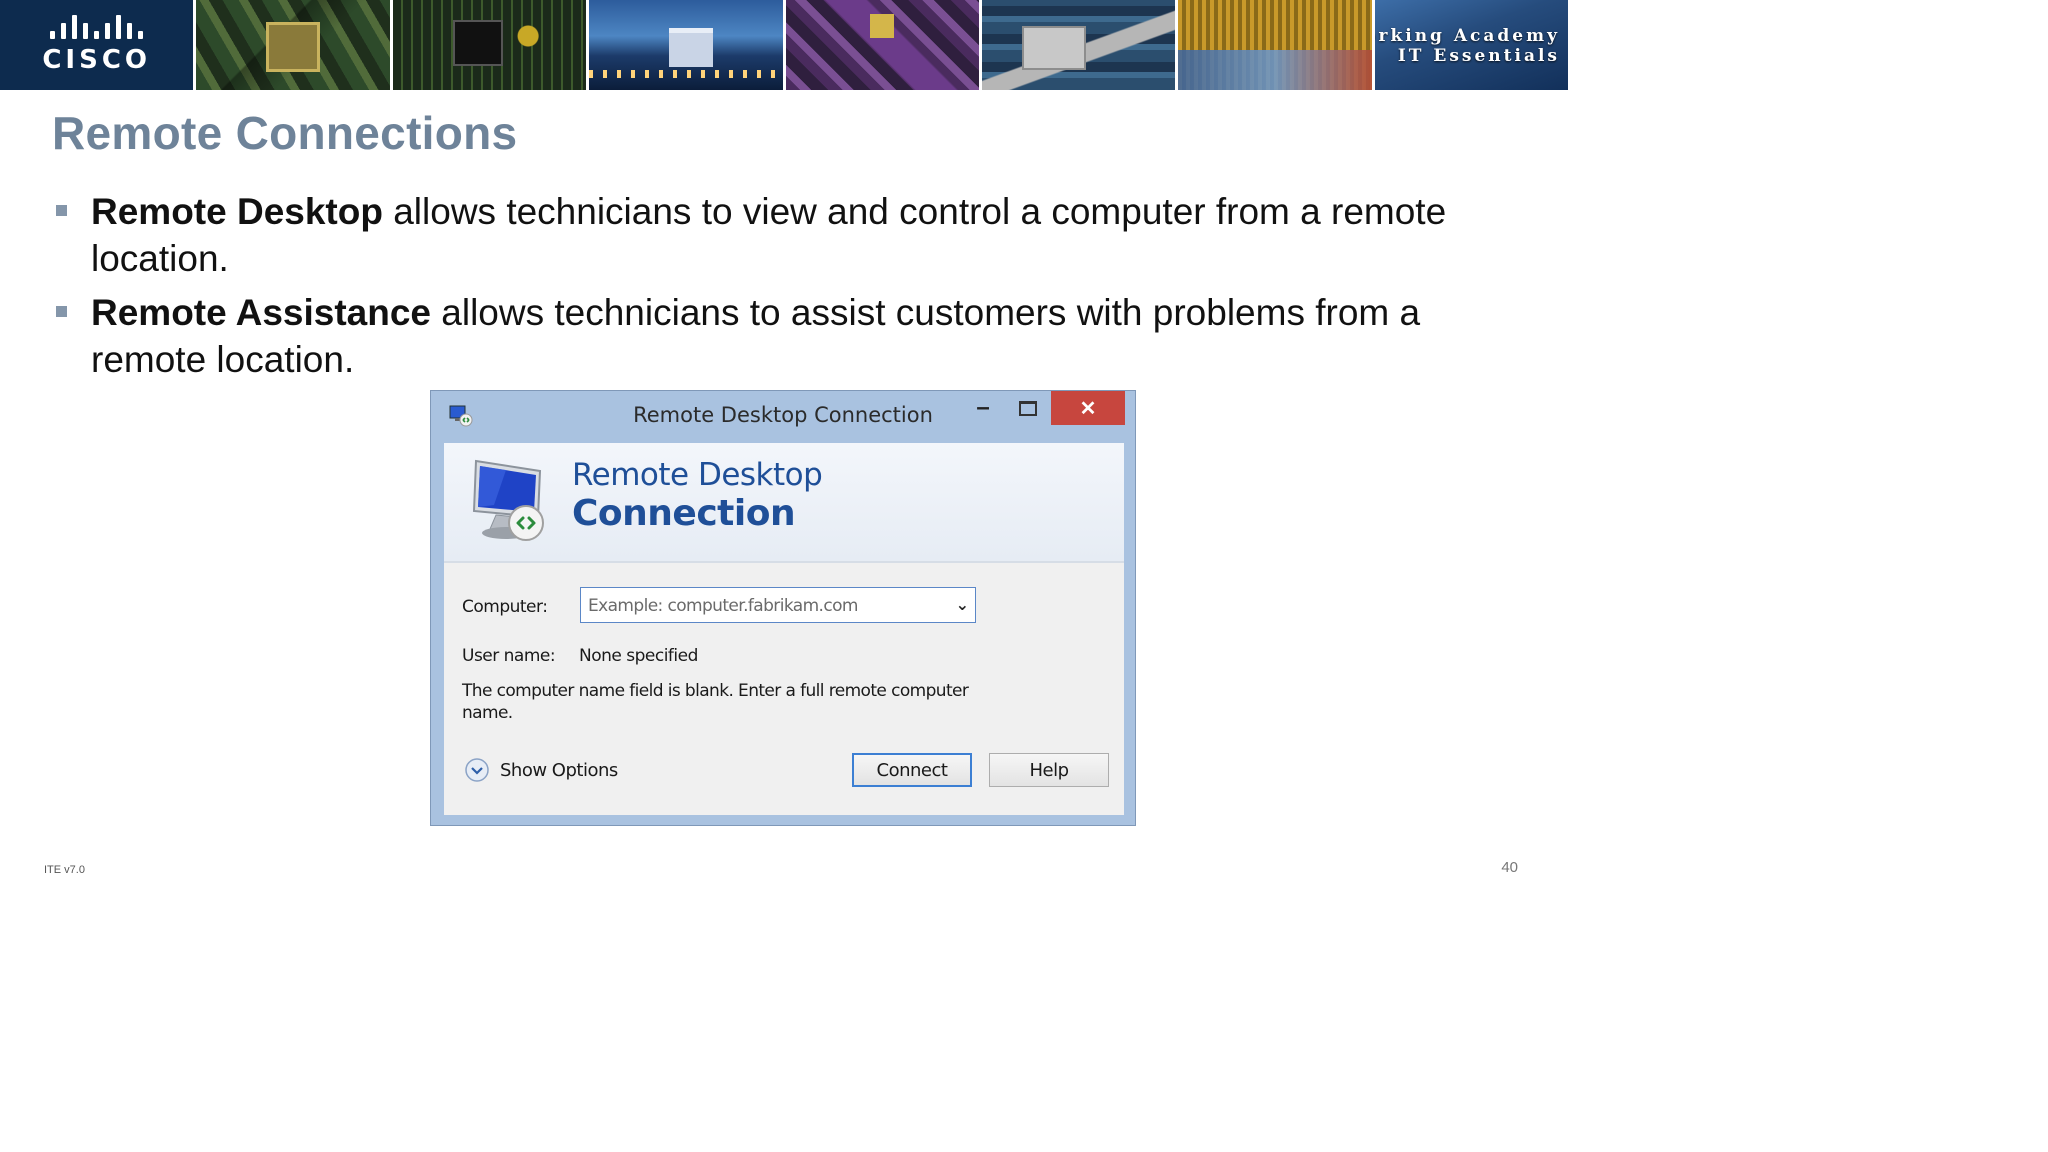 This screenshot has width=2048, height=1152. What do you see at coordinates (697, 475) in the screenshot?
I see `header-title-line-1: Remote Desktop` at bounding box center [697, 475].